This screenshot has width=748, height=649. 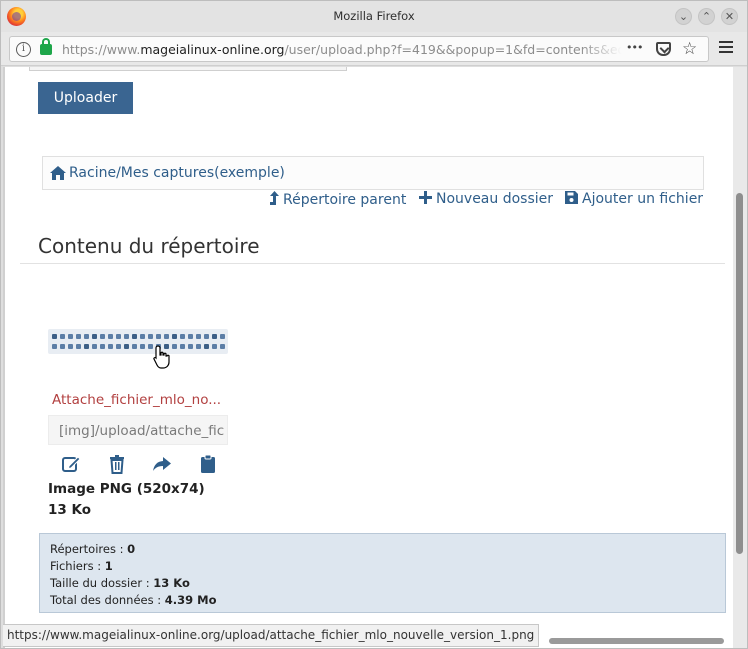 I want to click on url-domain: mageialinux-online.org, so click(x=212, y=49).